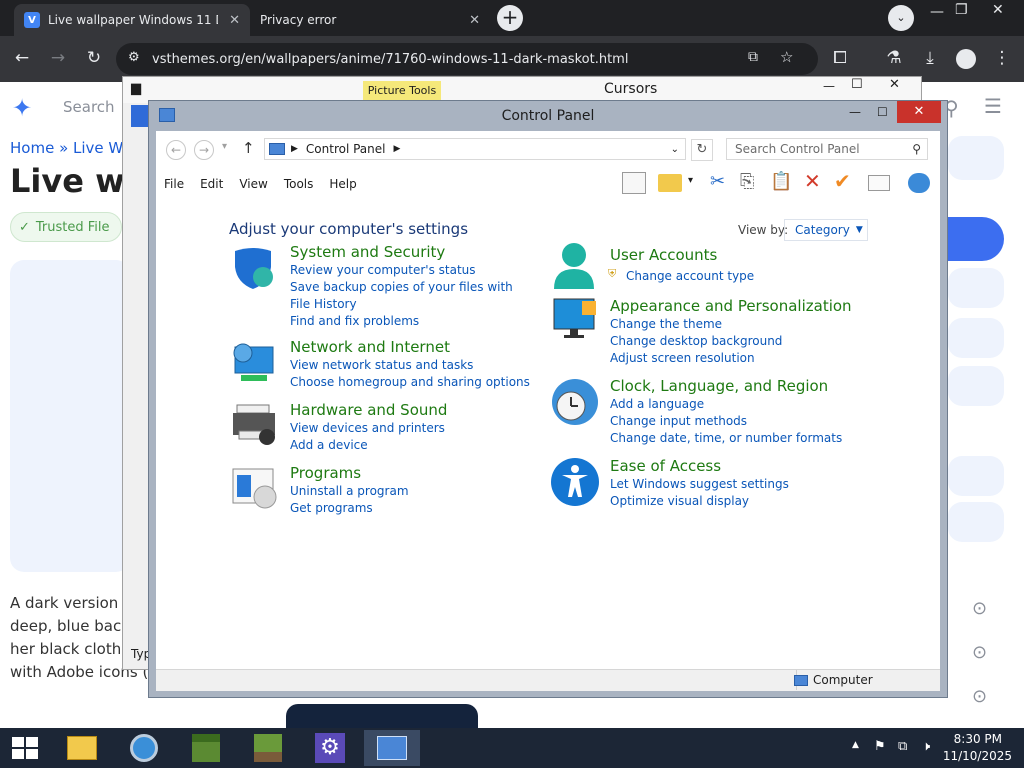 The width and height of the screenshot is (1024, 768). I want to click on category-appearance-personalization: Appearance and Personalization, so click(731, 306).